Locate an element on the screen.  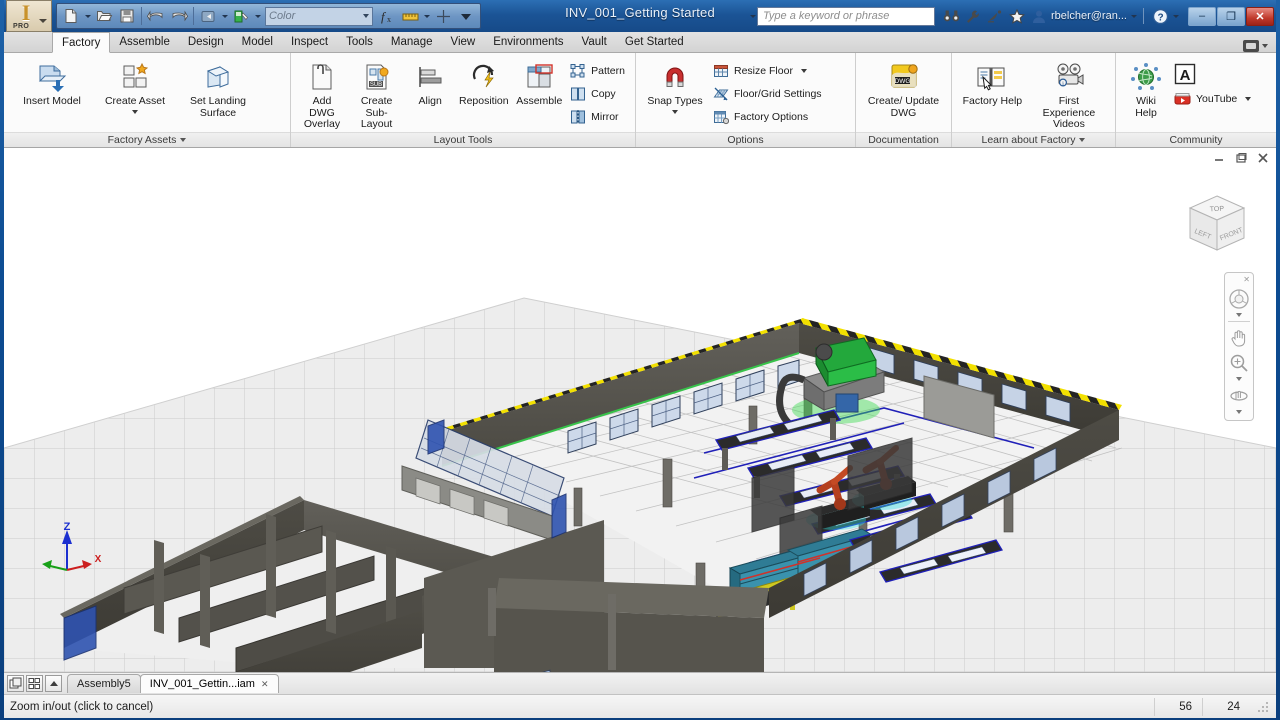
view-cube: TOP LEFT FRONT is located at coordinates (1217, 227).